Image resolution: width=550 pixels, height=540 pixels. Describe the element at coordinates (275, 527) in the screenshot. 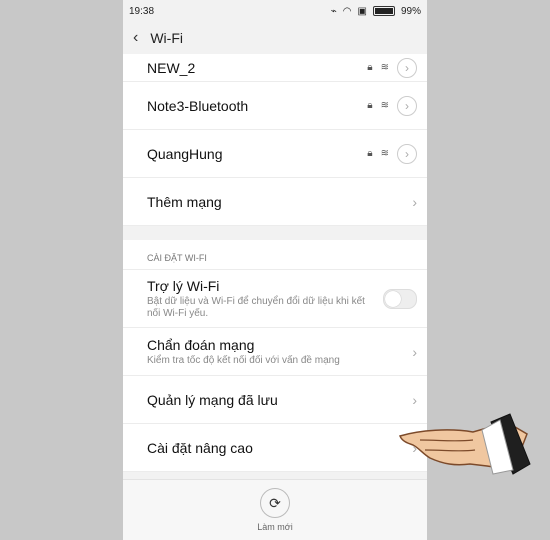

I see `refresh-label: Làm mới` at that location.